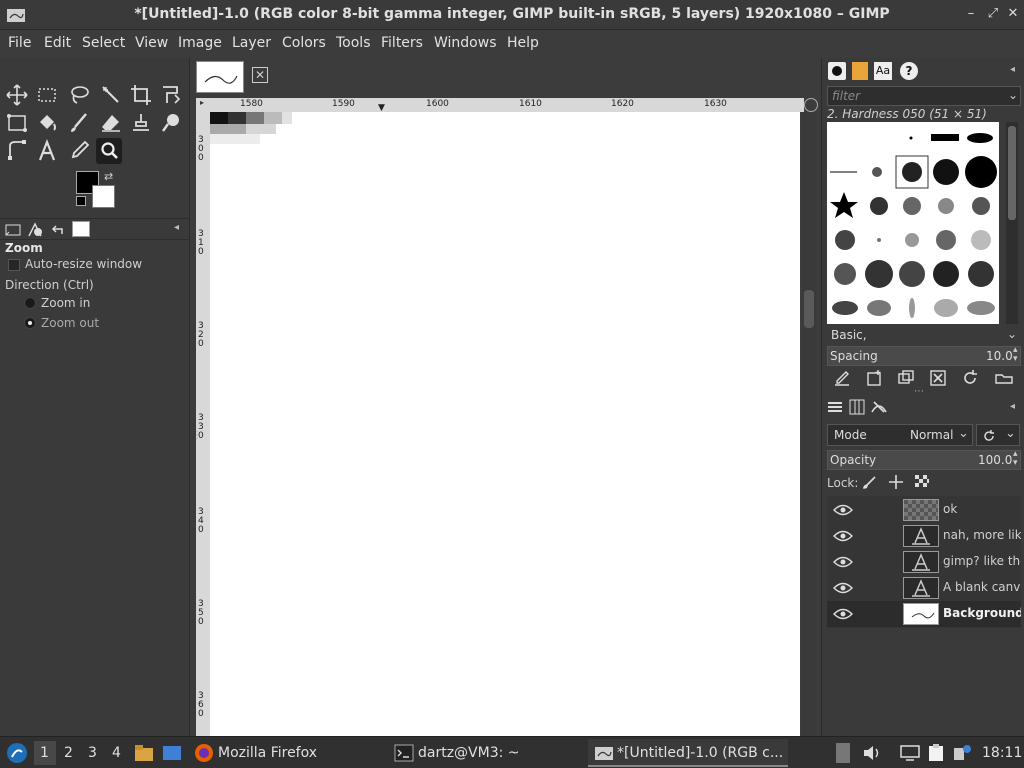 This screenshot has width=1024, height=768. What do you see at coordinates (962, 753) in the screenshot?
I see `network-icon` at bounding box center [962, 753].